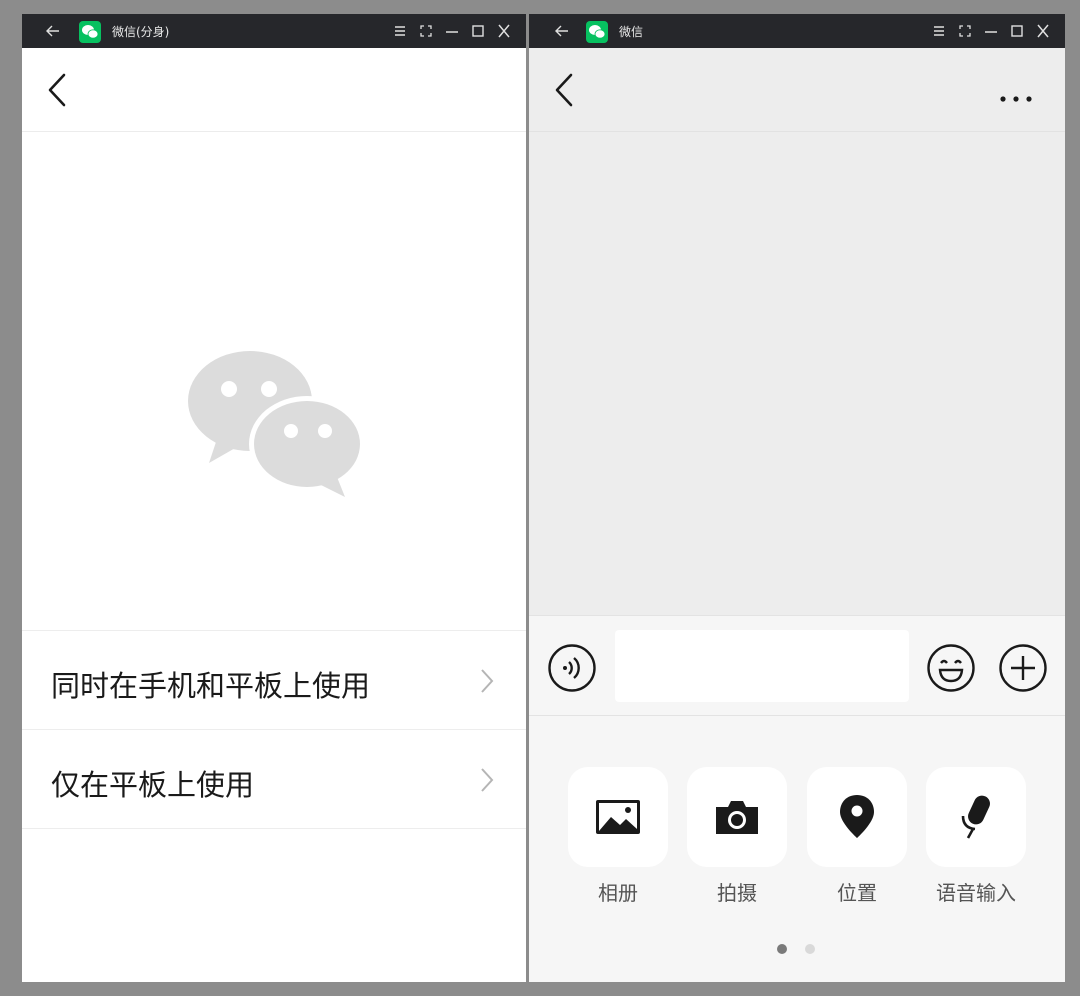 Image resolution: width=1080 pixels, height=996 pixels. Describe the element at coordinates (1016, 95) in the screenshot. I see `more-options-icon` at that location.